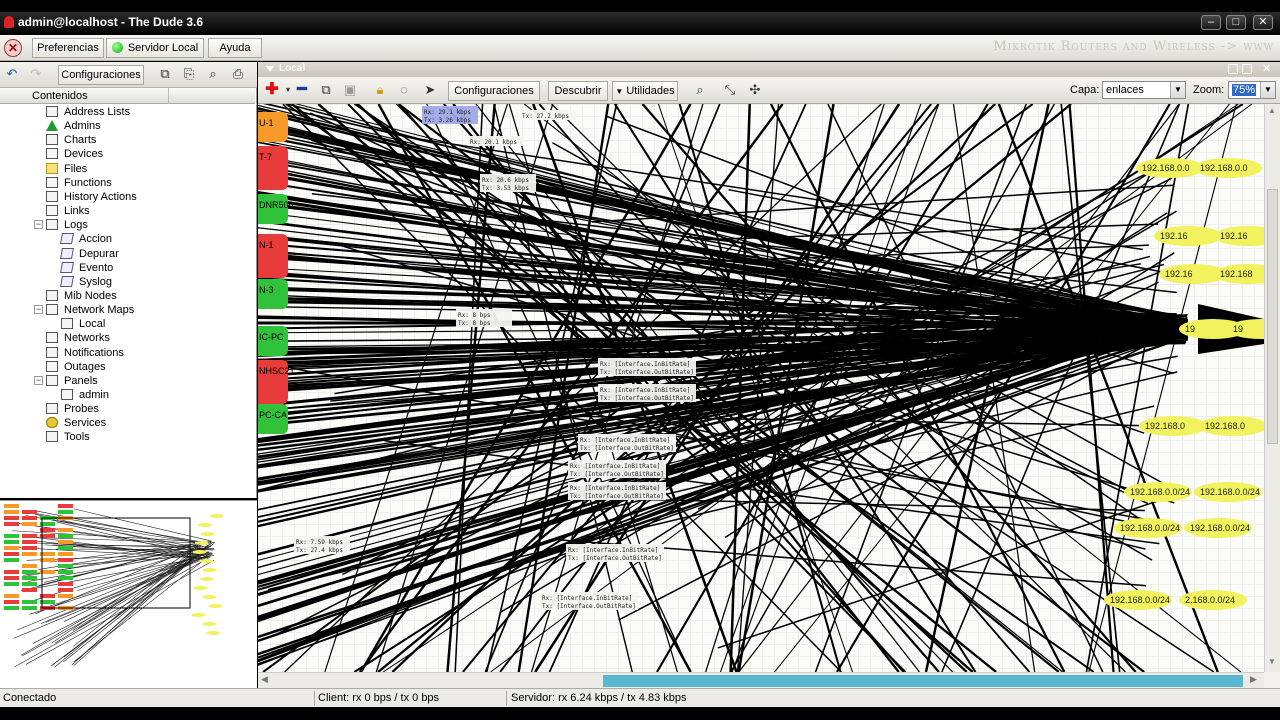 The height and width of the screenshot is (720, 1280). What do you see at coordinates (155, 48) in the screenshot?
I see `local-server-button: Servidor Local` at bounding box center [155, 48].